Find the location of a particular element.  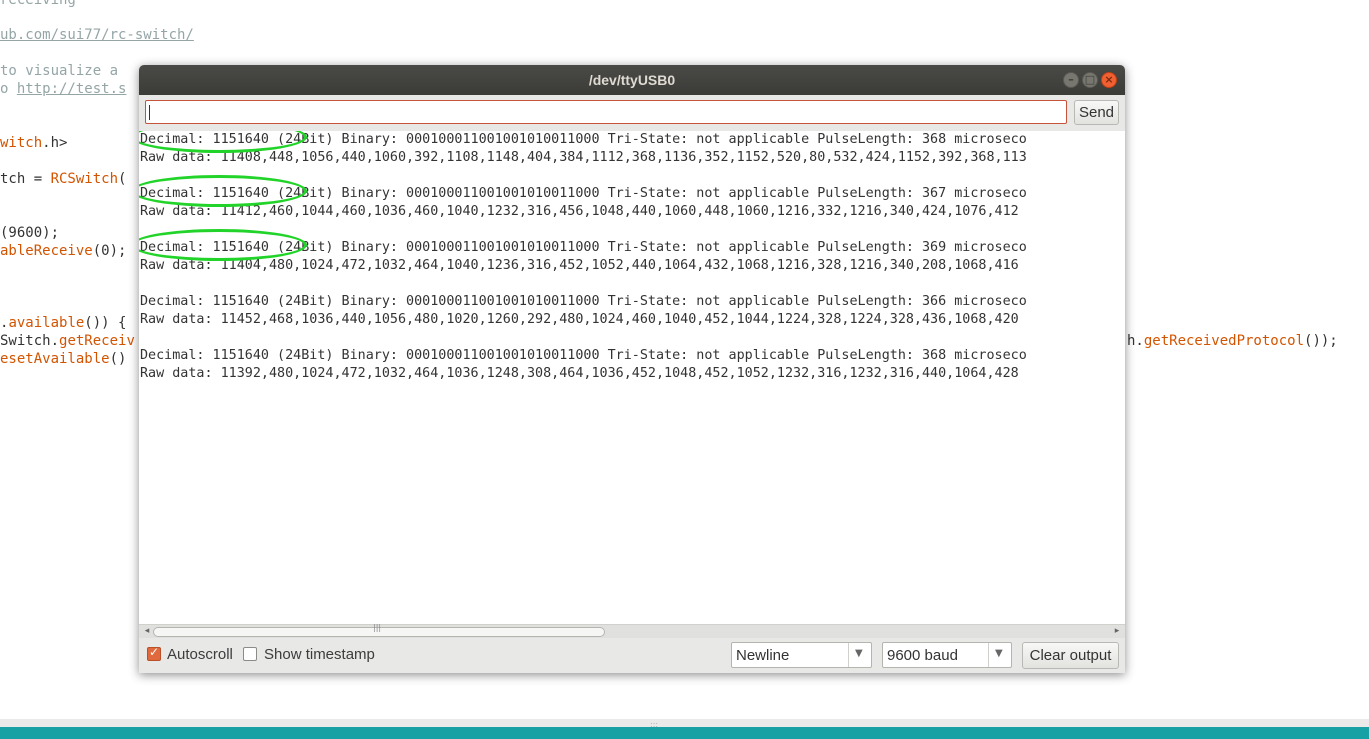

window-titlebar: /dev/ttyUSB0 – □ × is located at coordinates (632, 80).